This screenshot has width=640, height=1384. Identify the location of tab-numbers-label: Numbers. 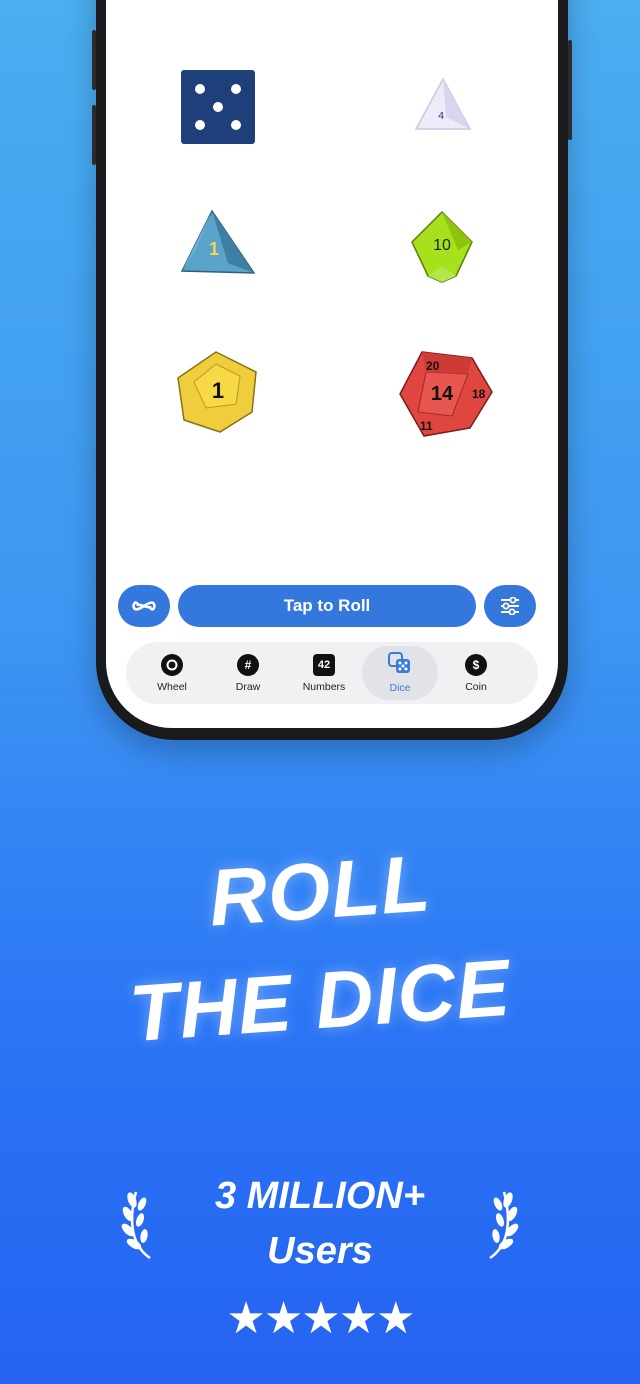
(324, 686).